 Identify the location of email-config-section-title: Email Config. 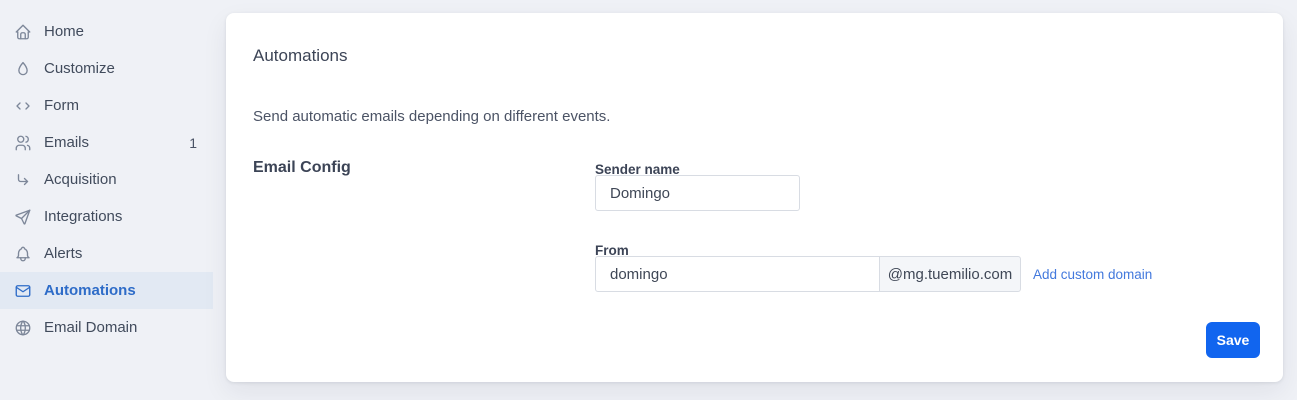
(302, 167).